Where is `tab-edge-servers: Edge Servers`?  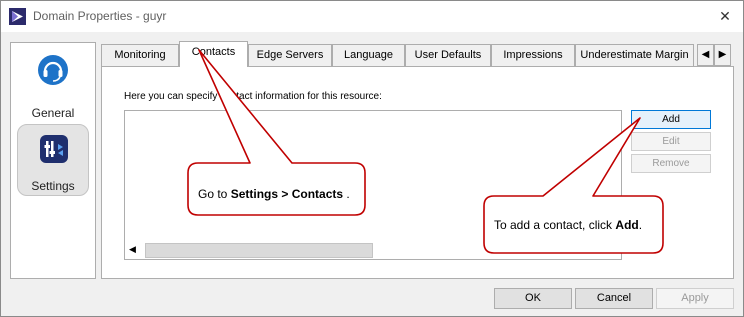 tab-edge-servers: Edge Servers is located at coordinates (290, 55).